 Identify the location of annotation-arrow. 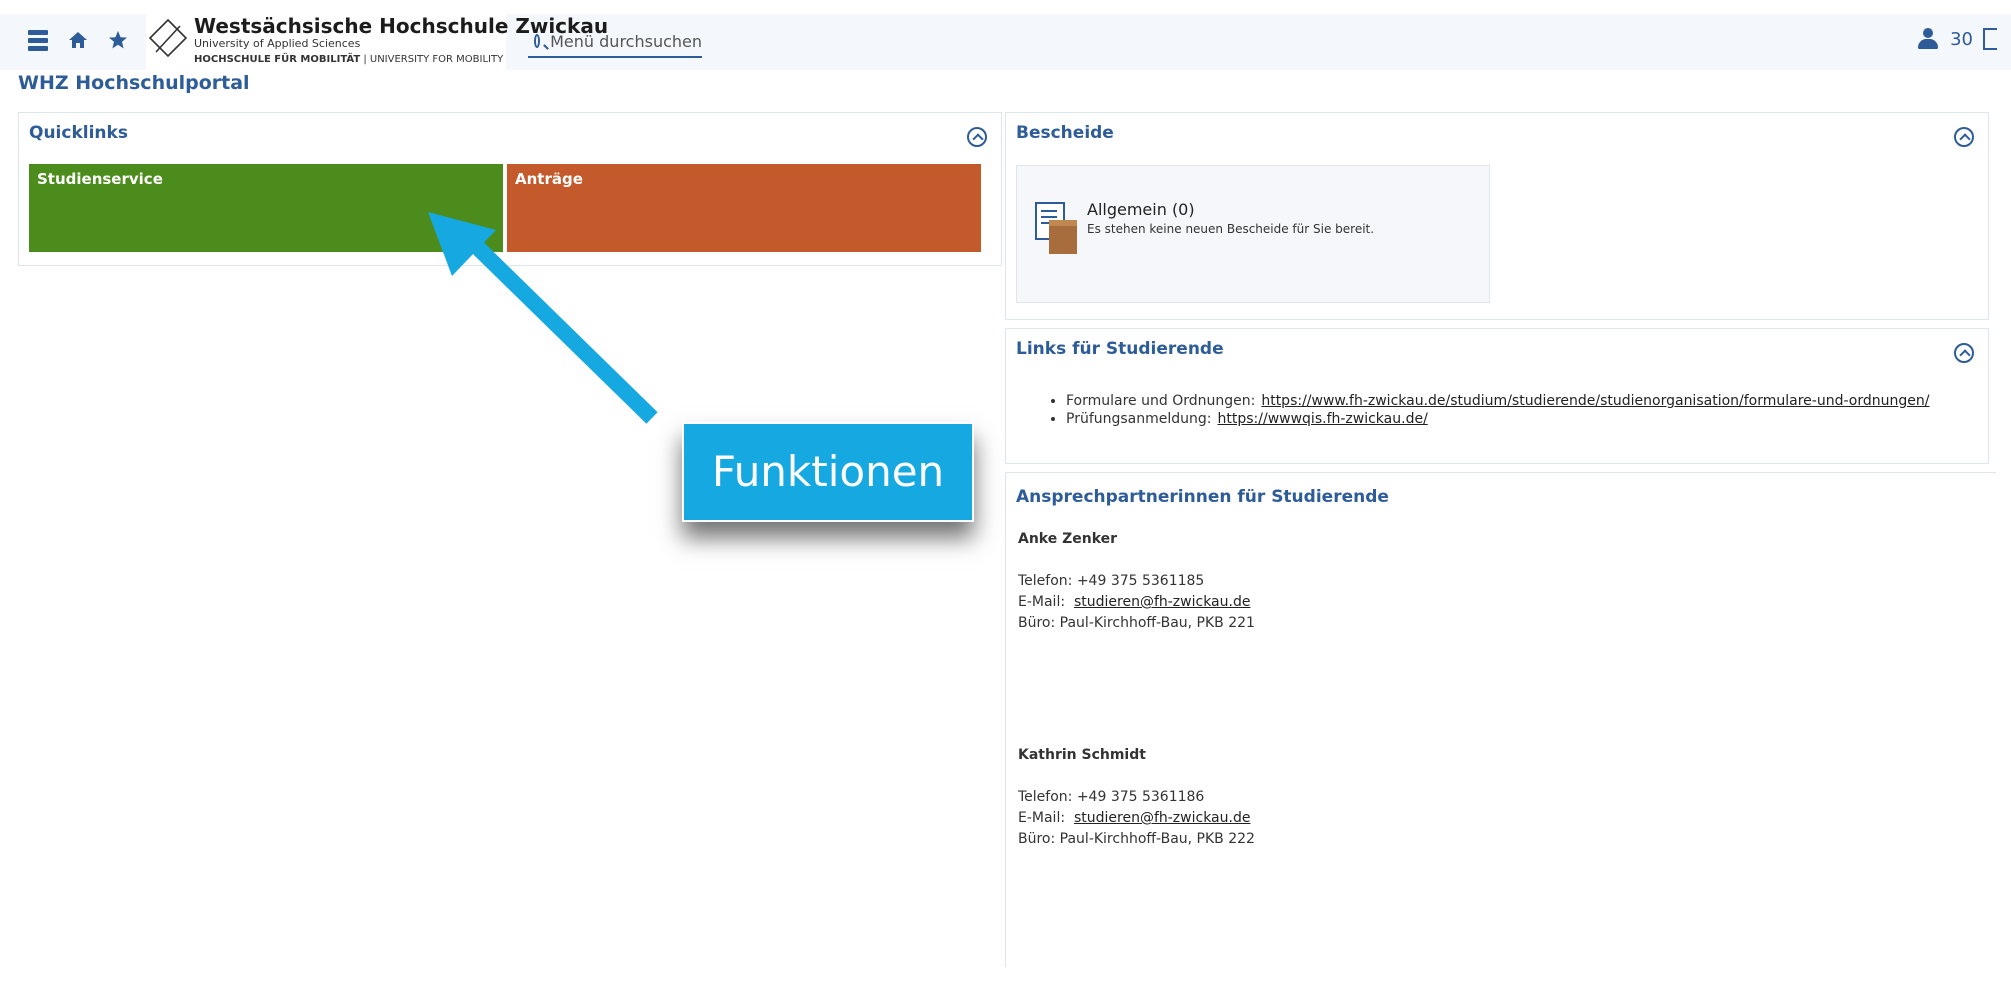
(543, 318).